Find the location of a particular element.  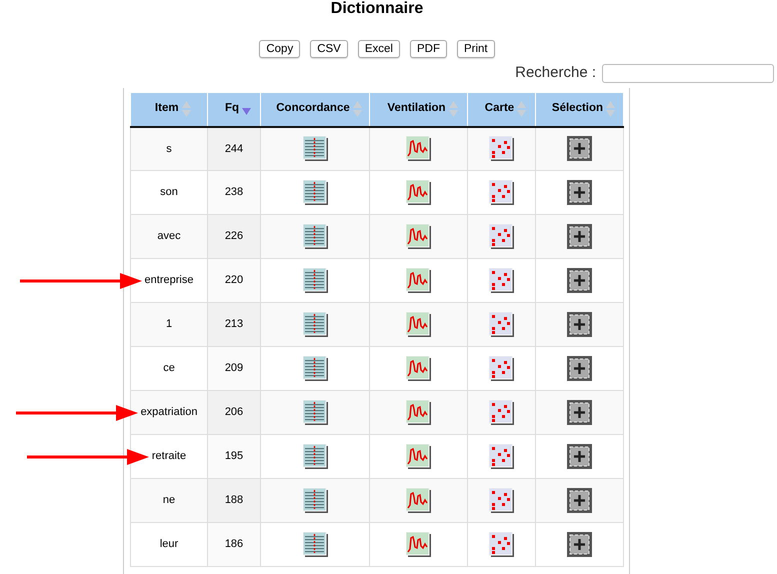

table-cell: 244 is located at coordinates (234, 148).